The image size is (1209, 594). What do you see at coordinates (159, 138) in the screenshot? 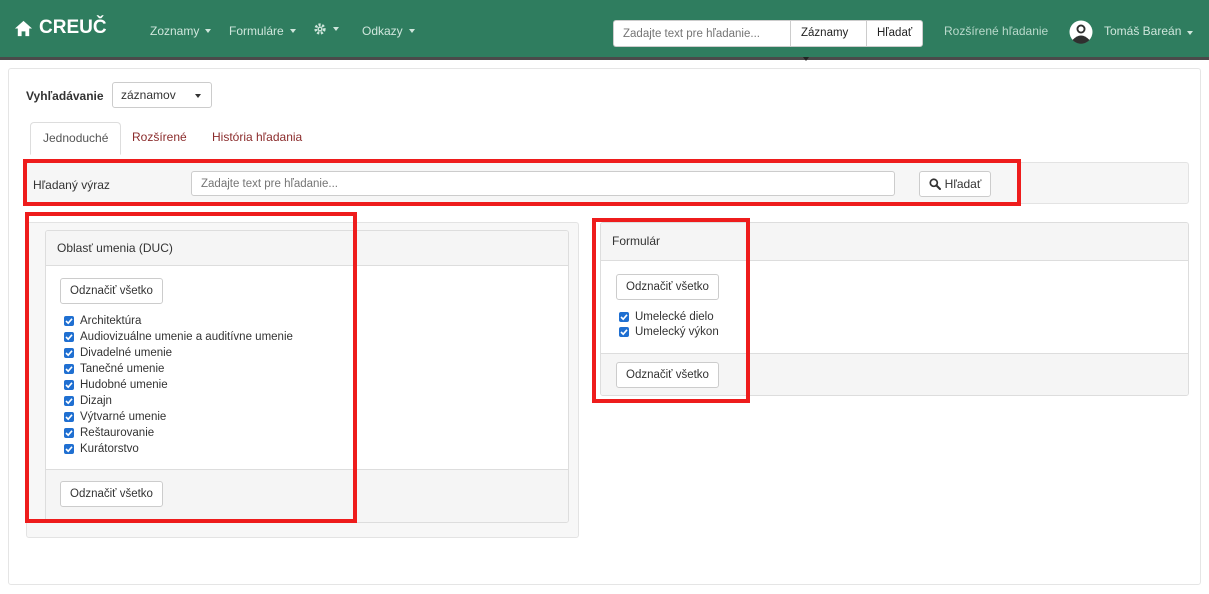
I see `tab-advanced: Rozšírené` at bounding box center [159, 138].